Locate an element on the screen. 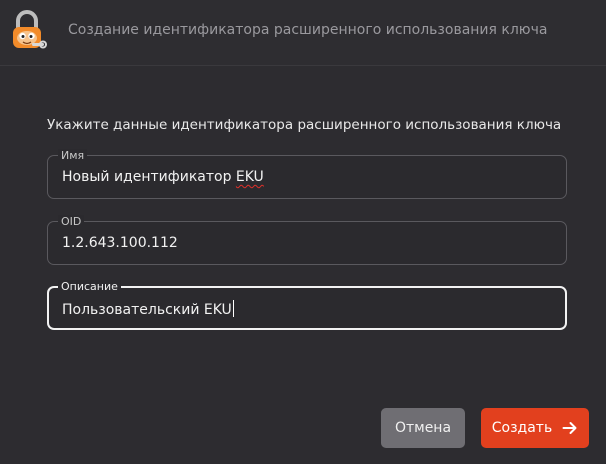 The height and width of the screenshot is (464, 606). oid-field-label: OID is located at coordinates (71, 221).